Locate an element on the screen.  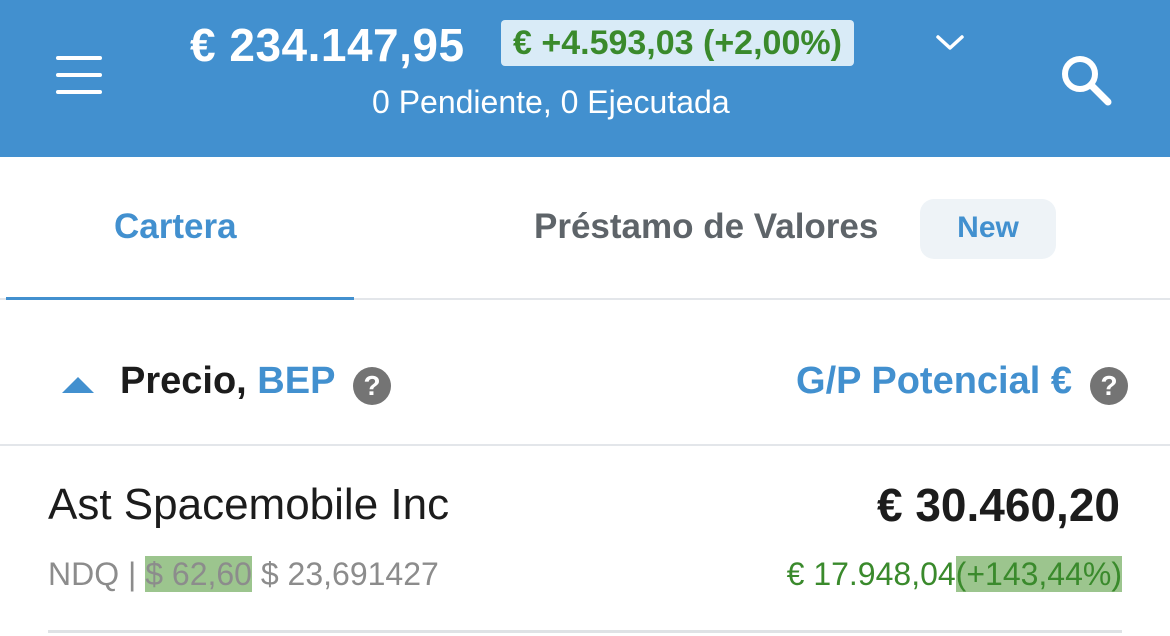
portfolio-balance: € 234.147,95 is located at coordinates (327, 45).